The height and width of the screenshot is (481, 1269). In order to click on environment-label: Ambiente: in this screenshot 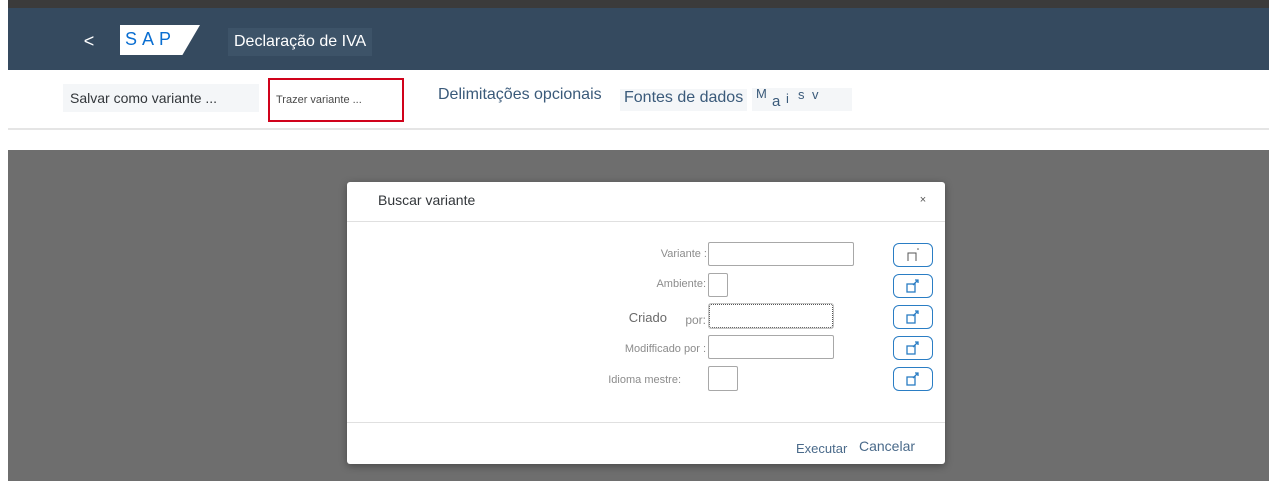, I will do `click(681, 284)`.